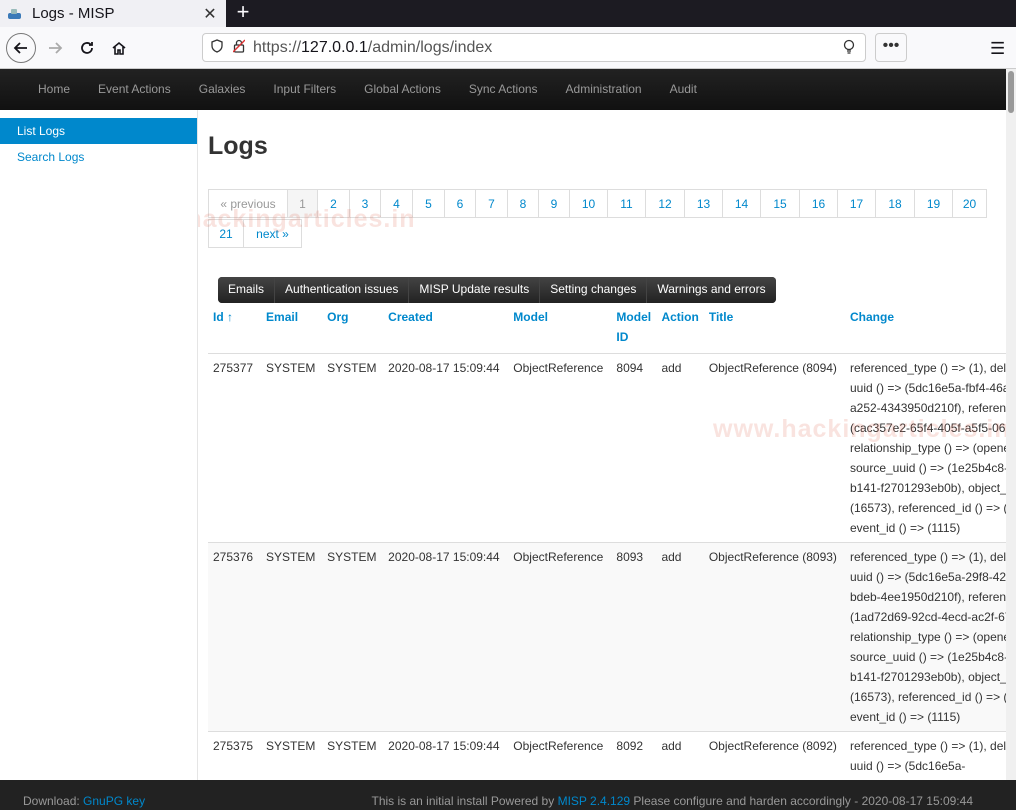 The height and width of the screenshot is (810, 1016). I want to click on pagination-page: 12, so click(665, 203).